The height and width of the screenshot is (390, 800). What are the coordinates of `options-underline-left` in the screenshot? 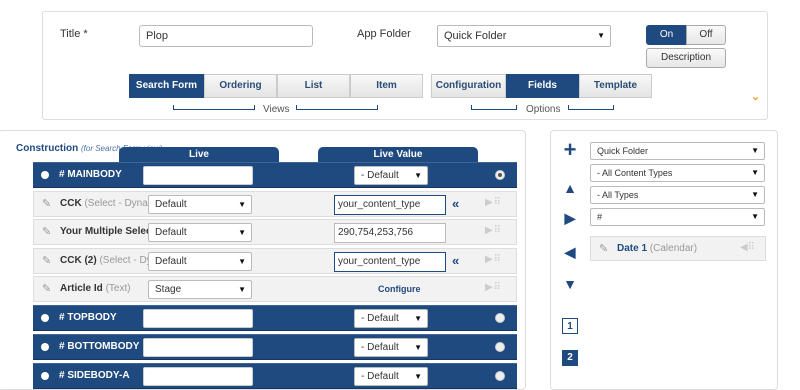 It's located at (494, 107).